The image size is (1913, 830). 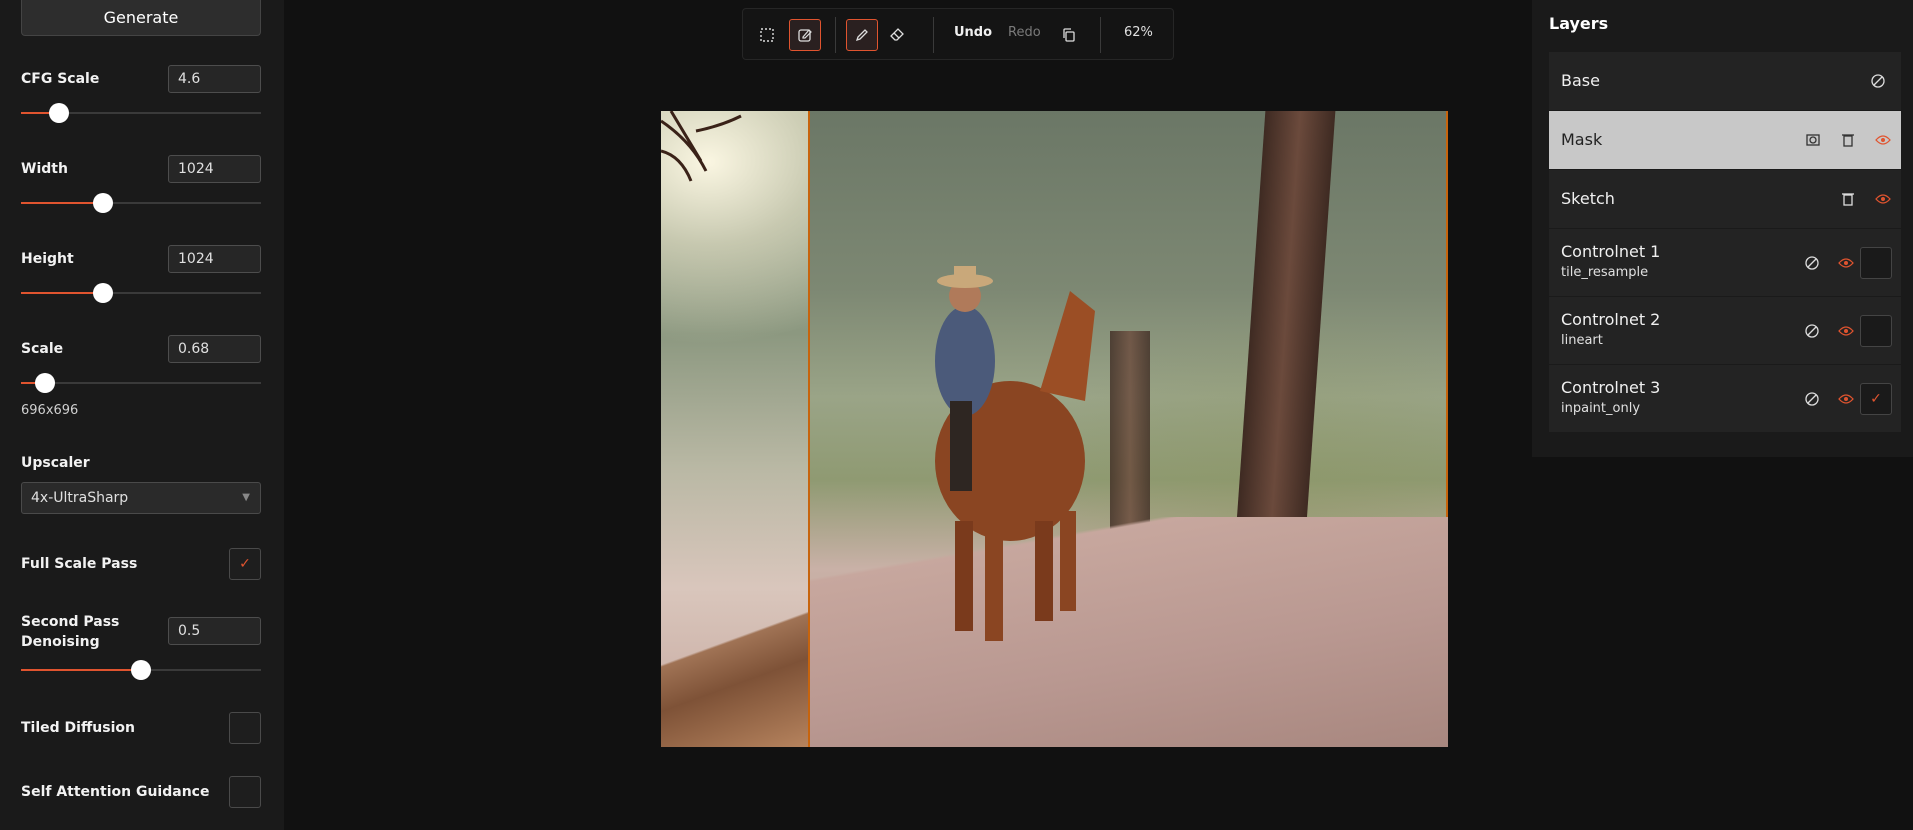 I want to click on width-label: Width, so click(x=44, y=169).